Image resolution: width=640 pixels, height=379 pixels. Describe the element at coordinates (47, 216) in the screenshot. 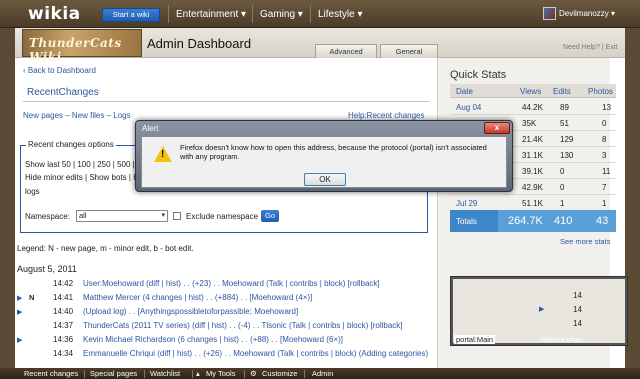

I see `namespace-label: Namespace:` at that location.